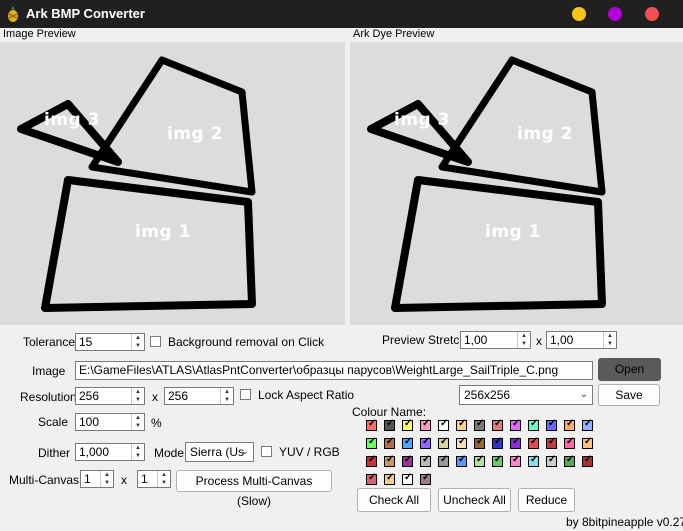 This screenshot has width=683, height=531. What do you see at coordinates (163, 479) in the screenshot?
I see `canvas-y-spinner: ▲ ▼` at bounding box center [163, 479].